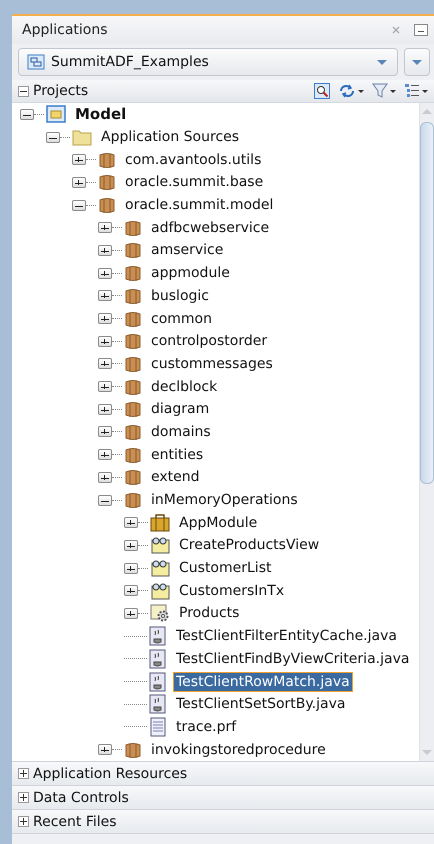 The image size is (434, 844). I want to click on search-icon, so click(322, 91).